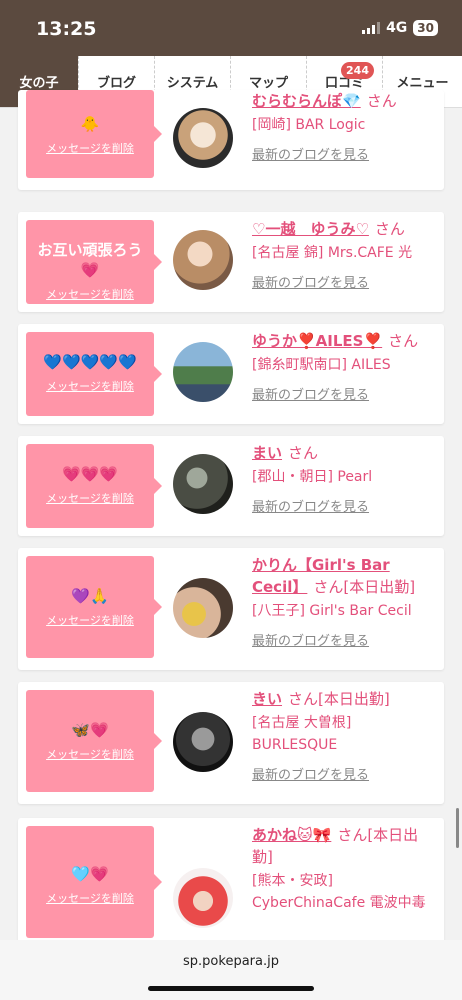 Image resolution: width=462 pixels, height=1000 pixels. What do you see at coordinates (425, 28) in the screenshot?
I see `battery-icon: 30` at bounding box center [425, 28].